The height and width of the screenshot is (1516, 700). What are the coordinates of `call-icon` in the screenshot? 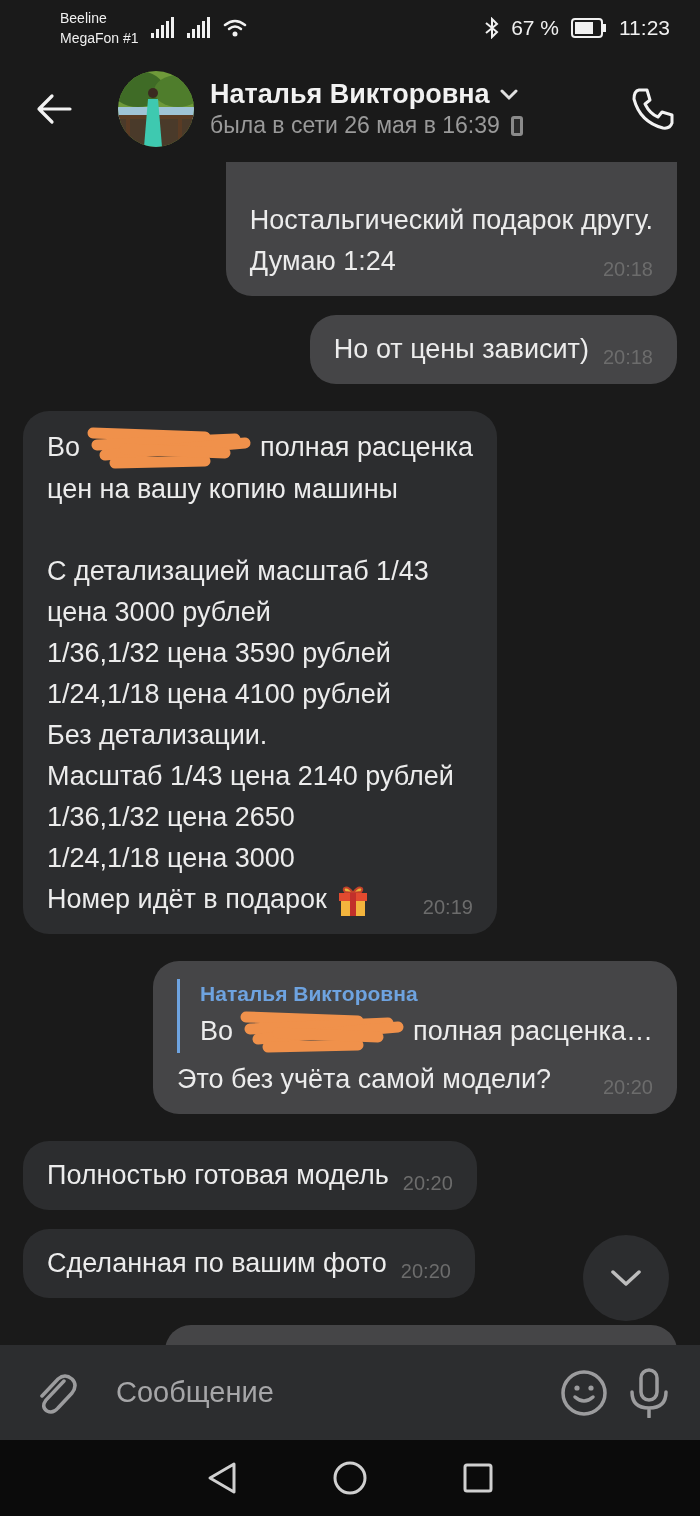 It's located at (653, 109).